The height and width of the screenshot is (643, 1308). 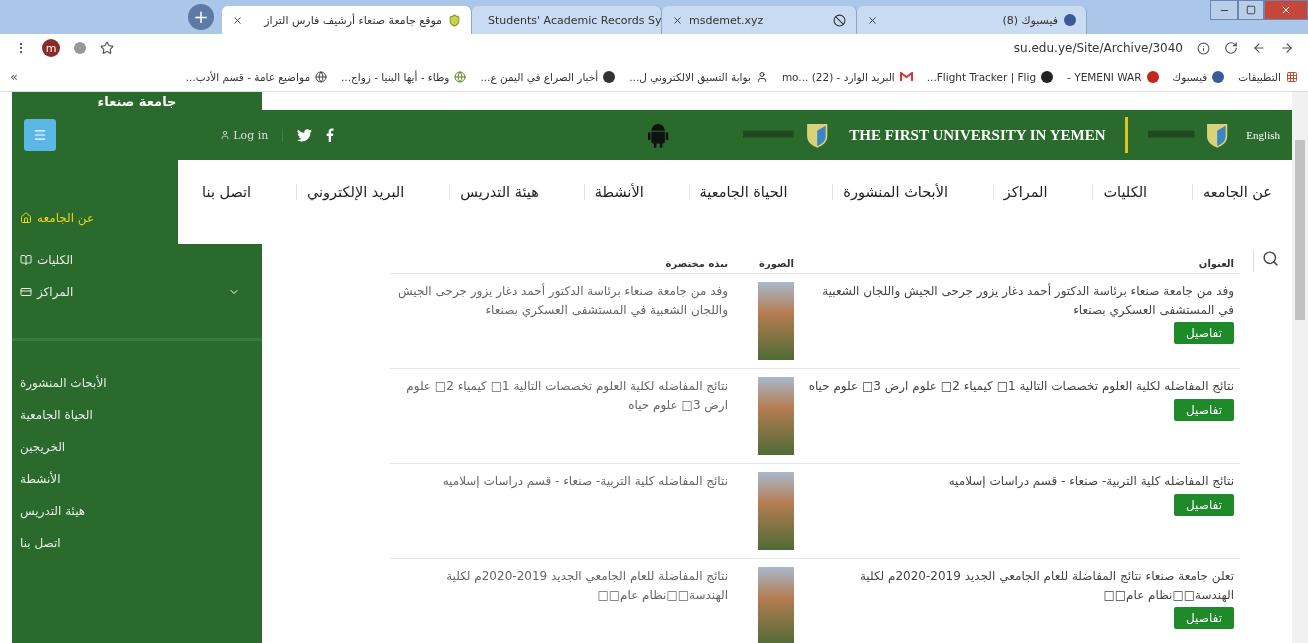 What do you see at coordinates (839, 20) in the screenshot?
I see `blocked-icon` at bounding box center [839, 20].